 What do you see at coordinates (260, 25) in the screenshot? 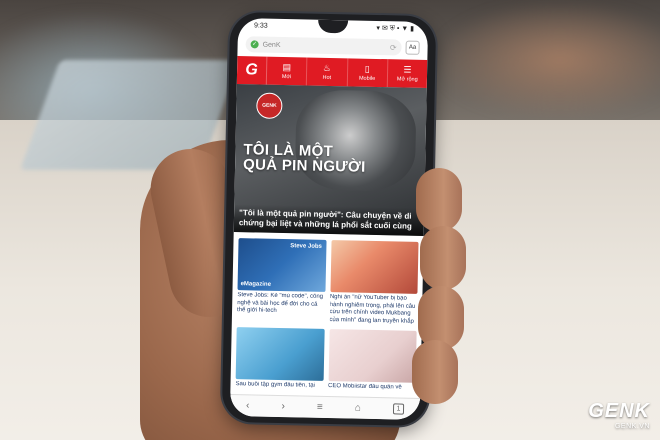
I see `status-time: 9:33` at bounding box center [260, 25].